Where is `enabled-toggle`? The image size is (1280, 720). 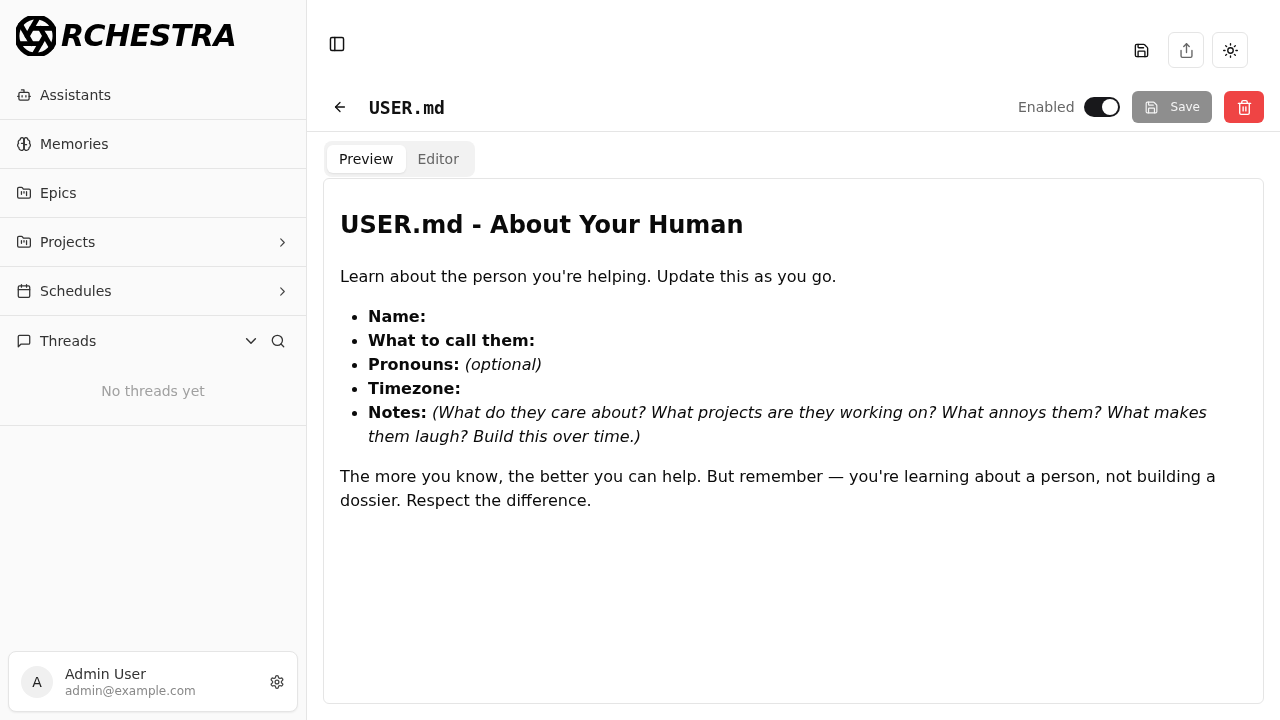 enabled-toggle is located at coordinates (1101, 107).